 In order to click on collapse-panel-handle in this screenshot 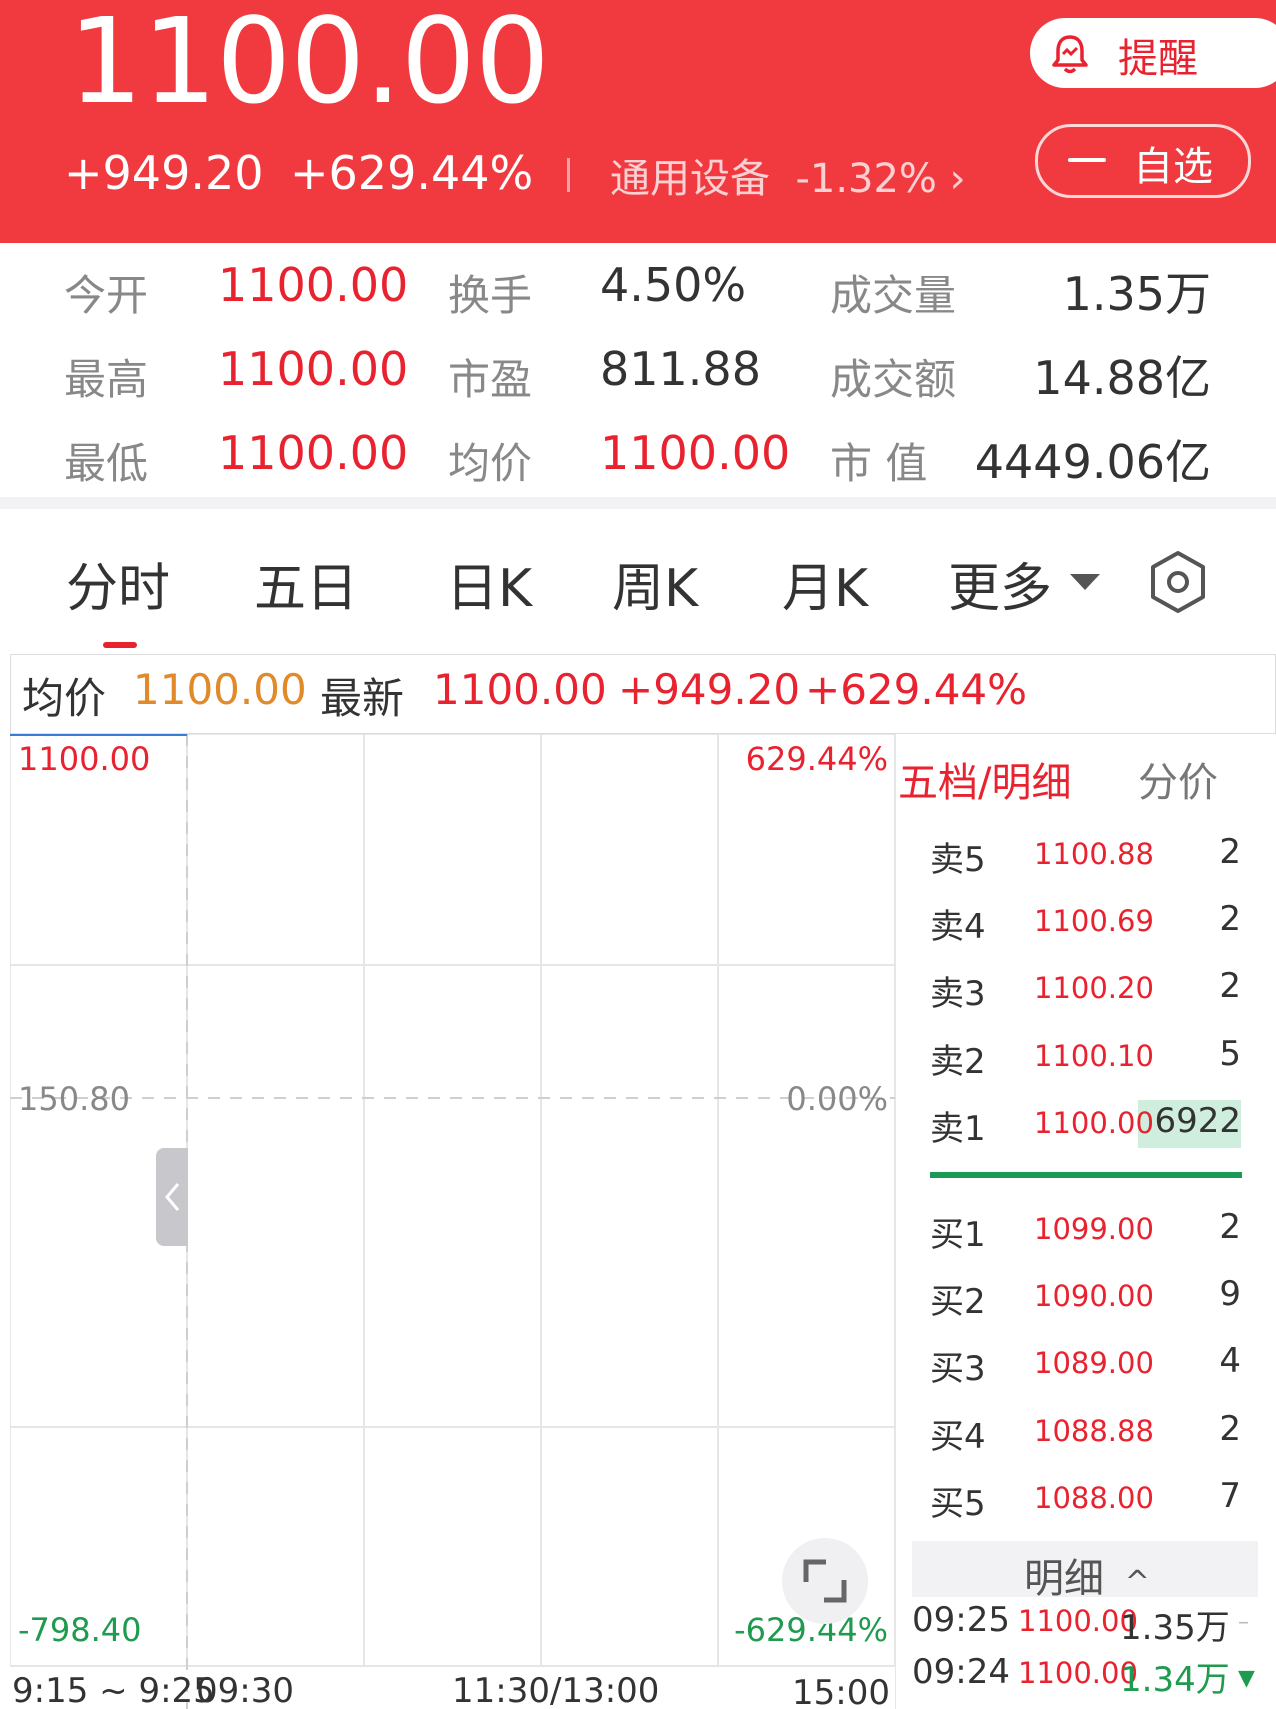, I will do `click(172, 1197)`.